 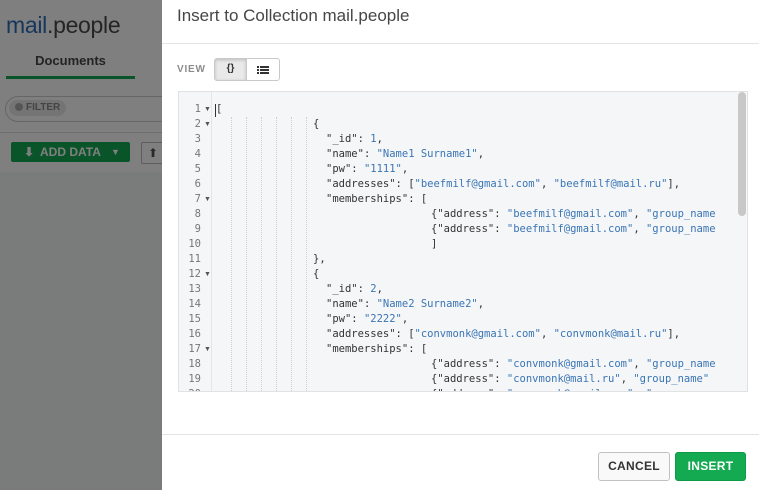 I want to click on view-toggle: {}, so click(x=247, y=69).